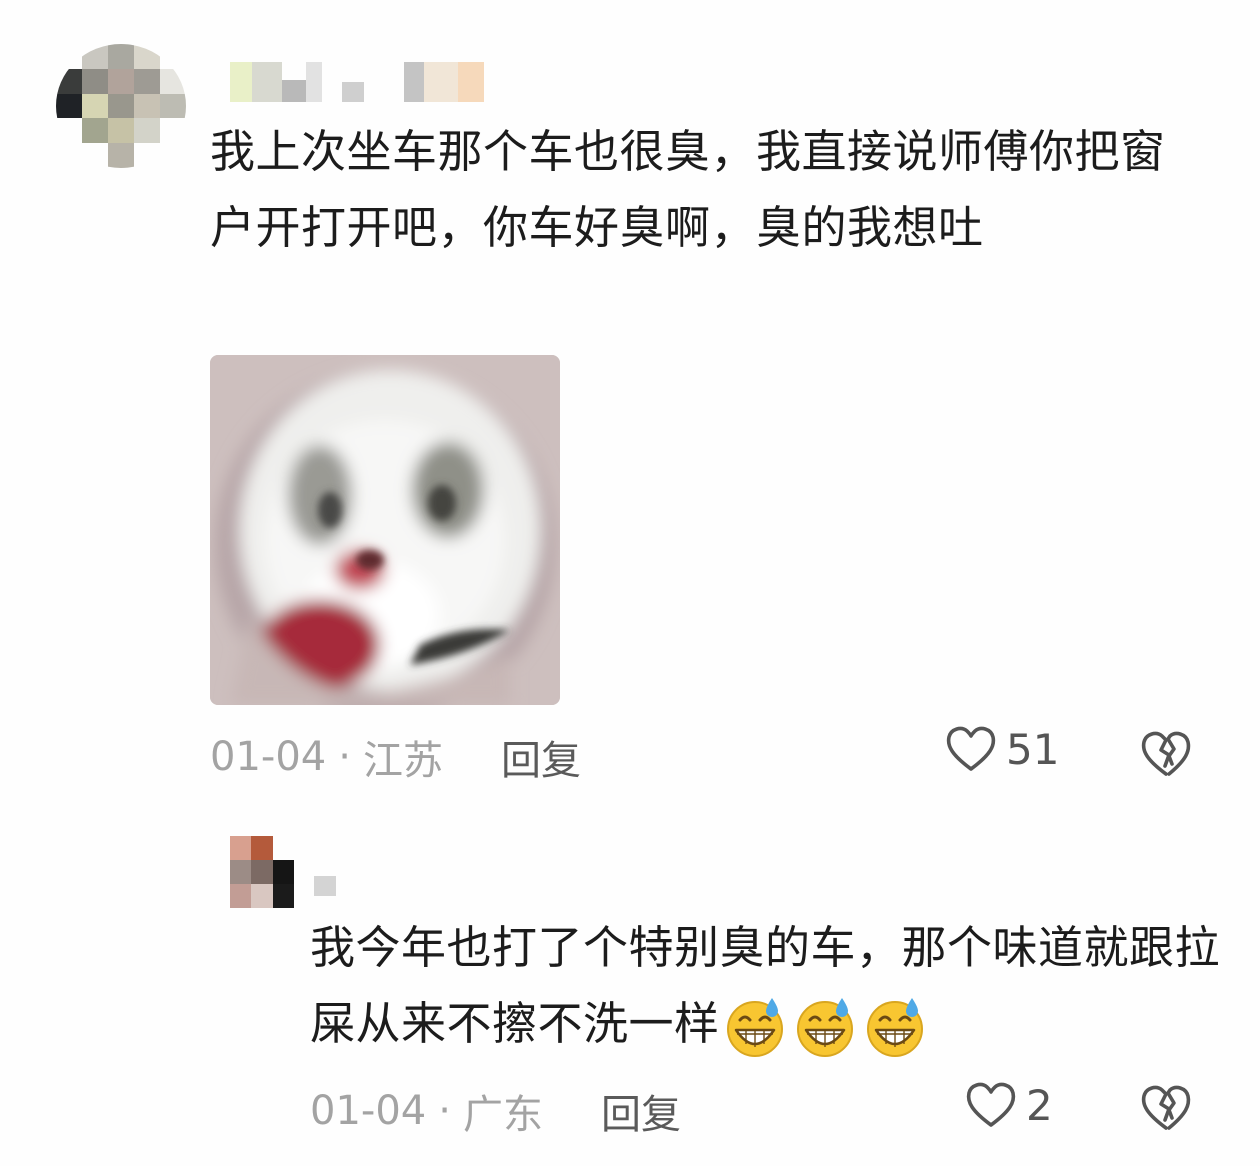 This screenshot has width=1260, height=1166. What do you see at coordinates (357, 82) in the screenshot?
I see `username-blurred` at bounding box center [357, 82].